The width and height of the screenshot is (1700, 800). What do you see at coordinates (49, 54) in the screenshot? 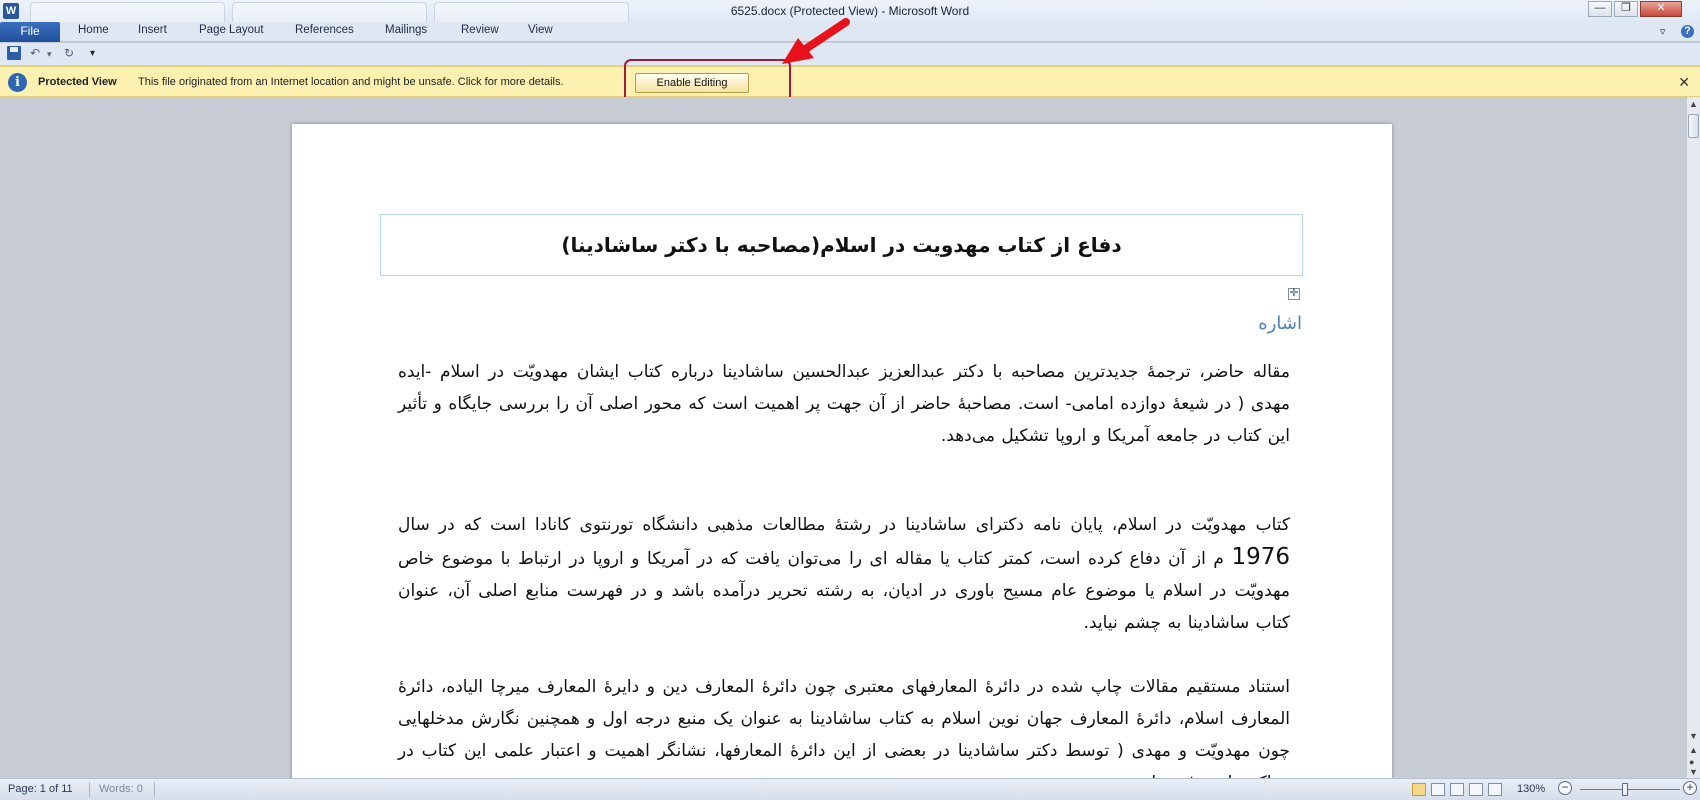
I see `undo-dropdown-icon: ▾` at bounding box center [49, 54].